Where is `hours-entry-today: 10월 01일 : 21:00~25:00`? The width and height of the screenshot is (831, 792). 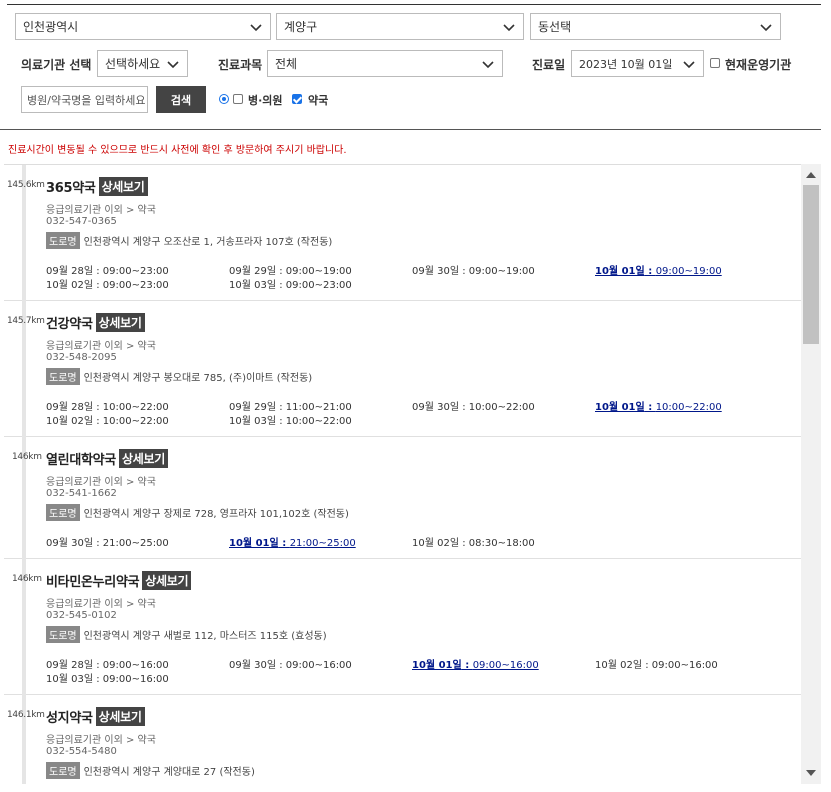 hours-entry-today: 10월 01일 : 21:00~25:00 is located at coordinates (292, 541).